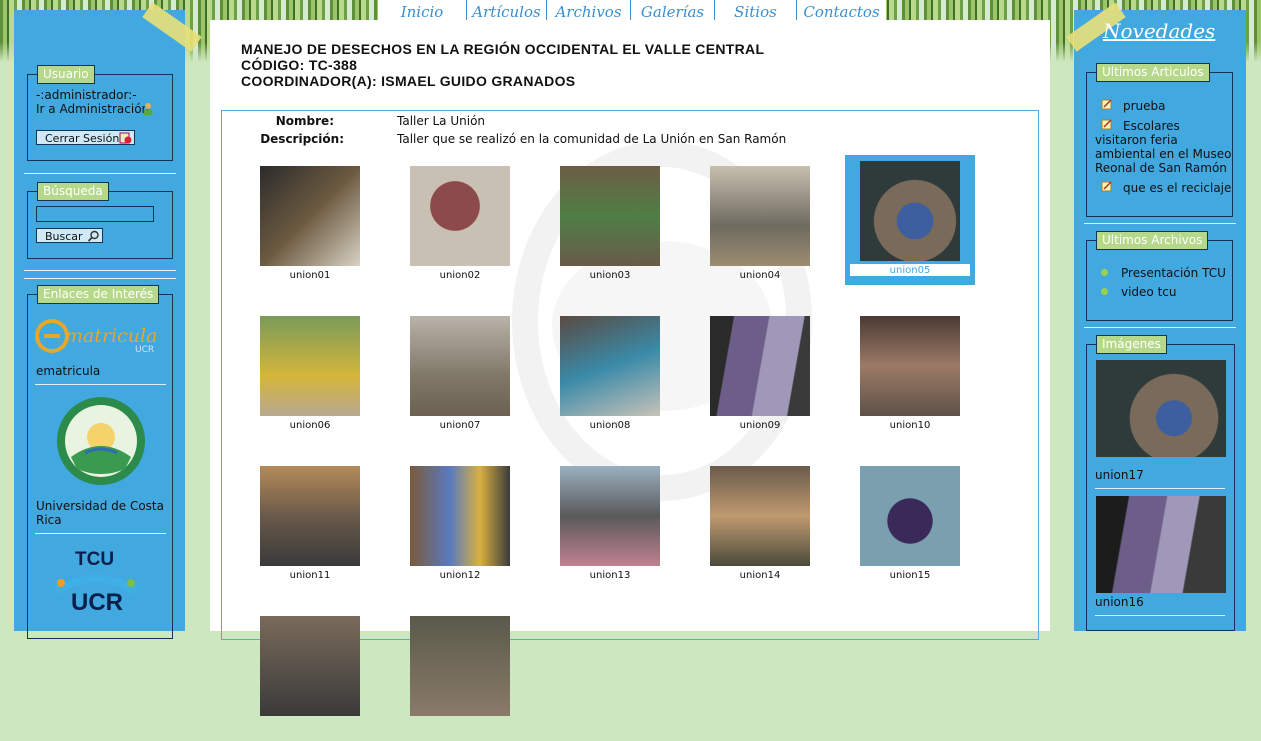 The width and height of the screenshot is (1261, 741). What do you see at coordinates (588, 11) in the screenshot?
I see `nav-archivos: Archivos` at bounding box center [588, 11].